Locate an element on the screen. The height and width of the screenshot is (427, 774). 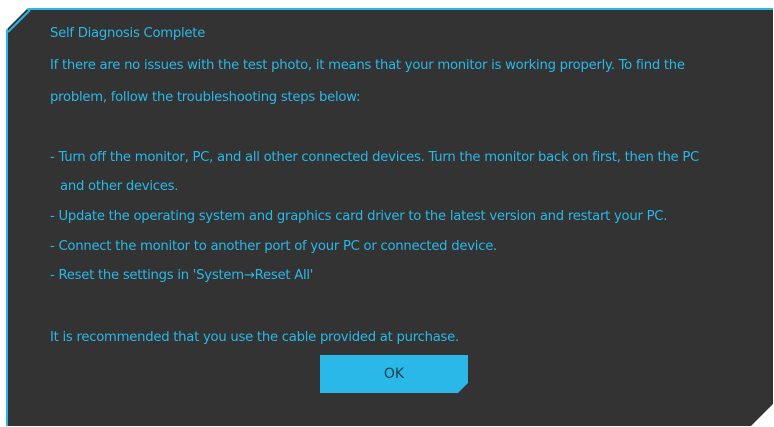
step-item-1-continued: and other devices. is located at coordinates (119, 186).